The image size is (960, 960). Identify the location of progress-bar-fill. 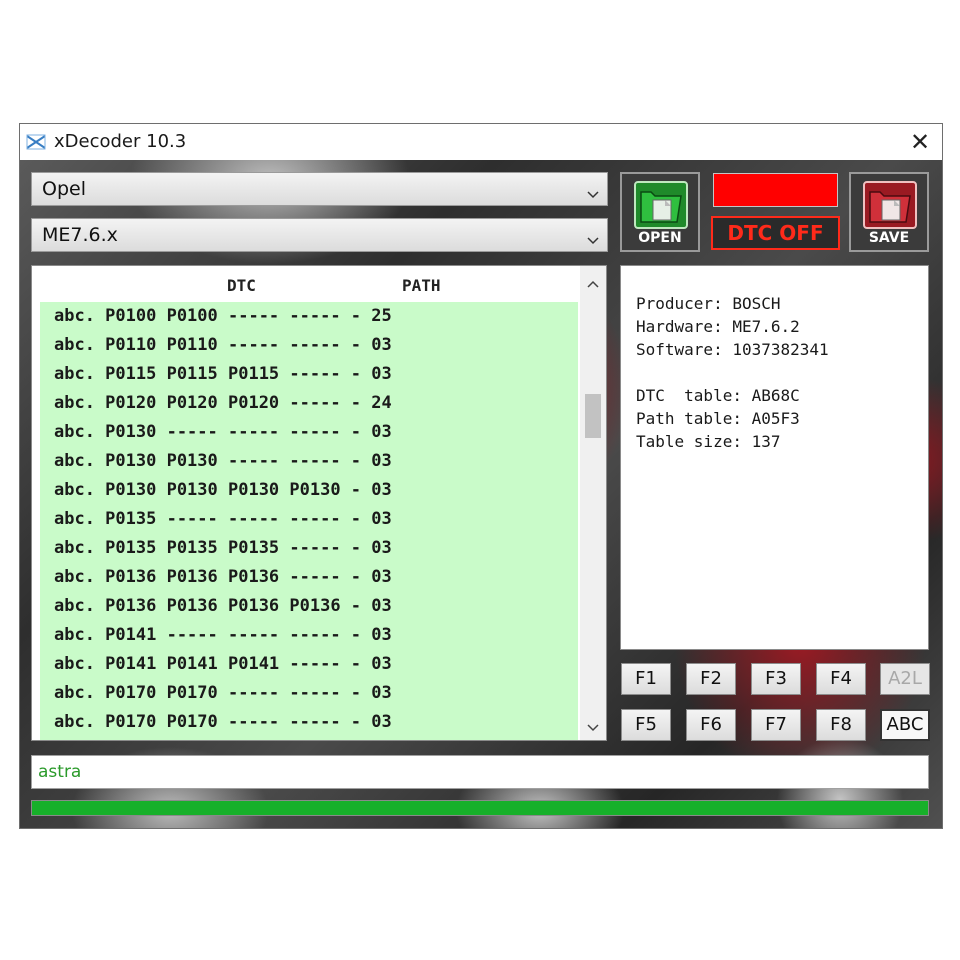
(480, 808).